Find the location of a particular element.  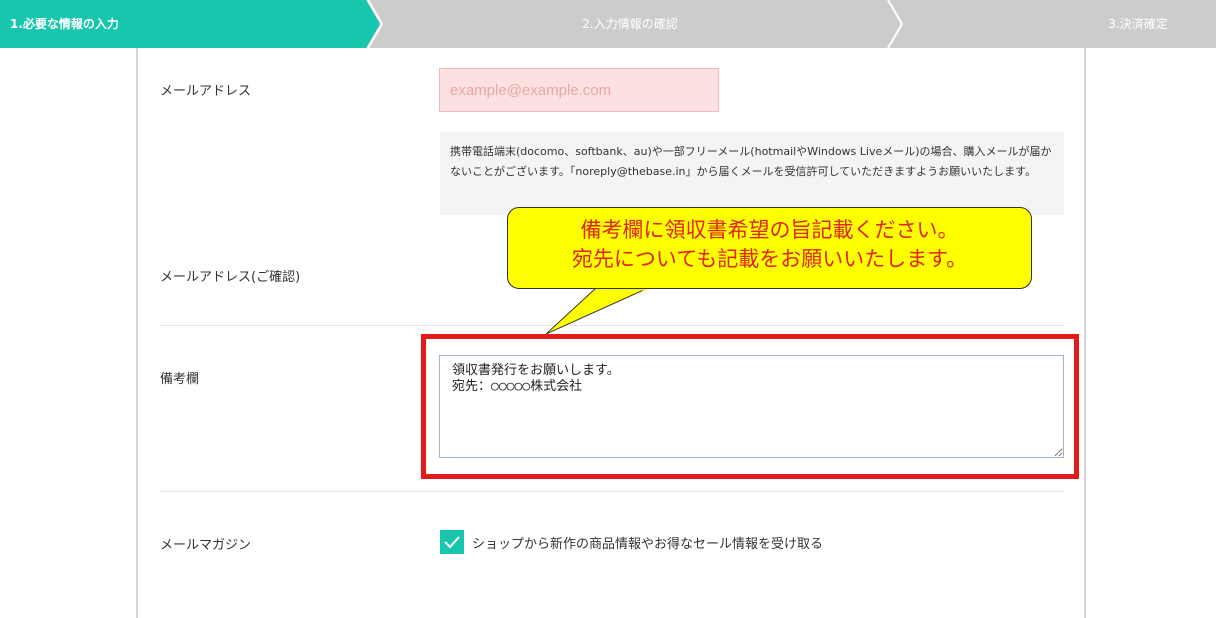

remarks-label: 備考欄 is located at coordinates (180, 379).